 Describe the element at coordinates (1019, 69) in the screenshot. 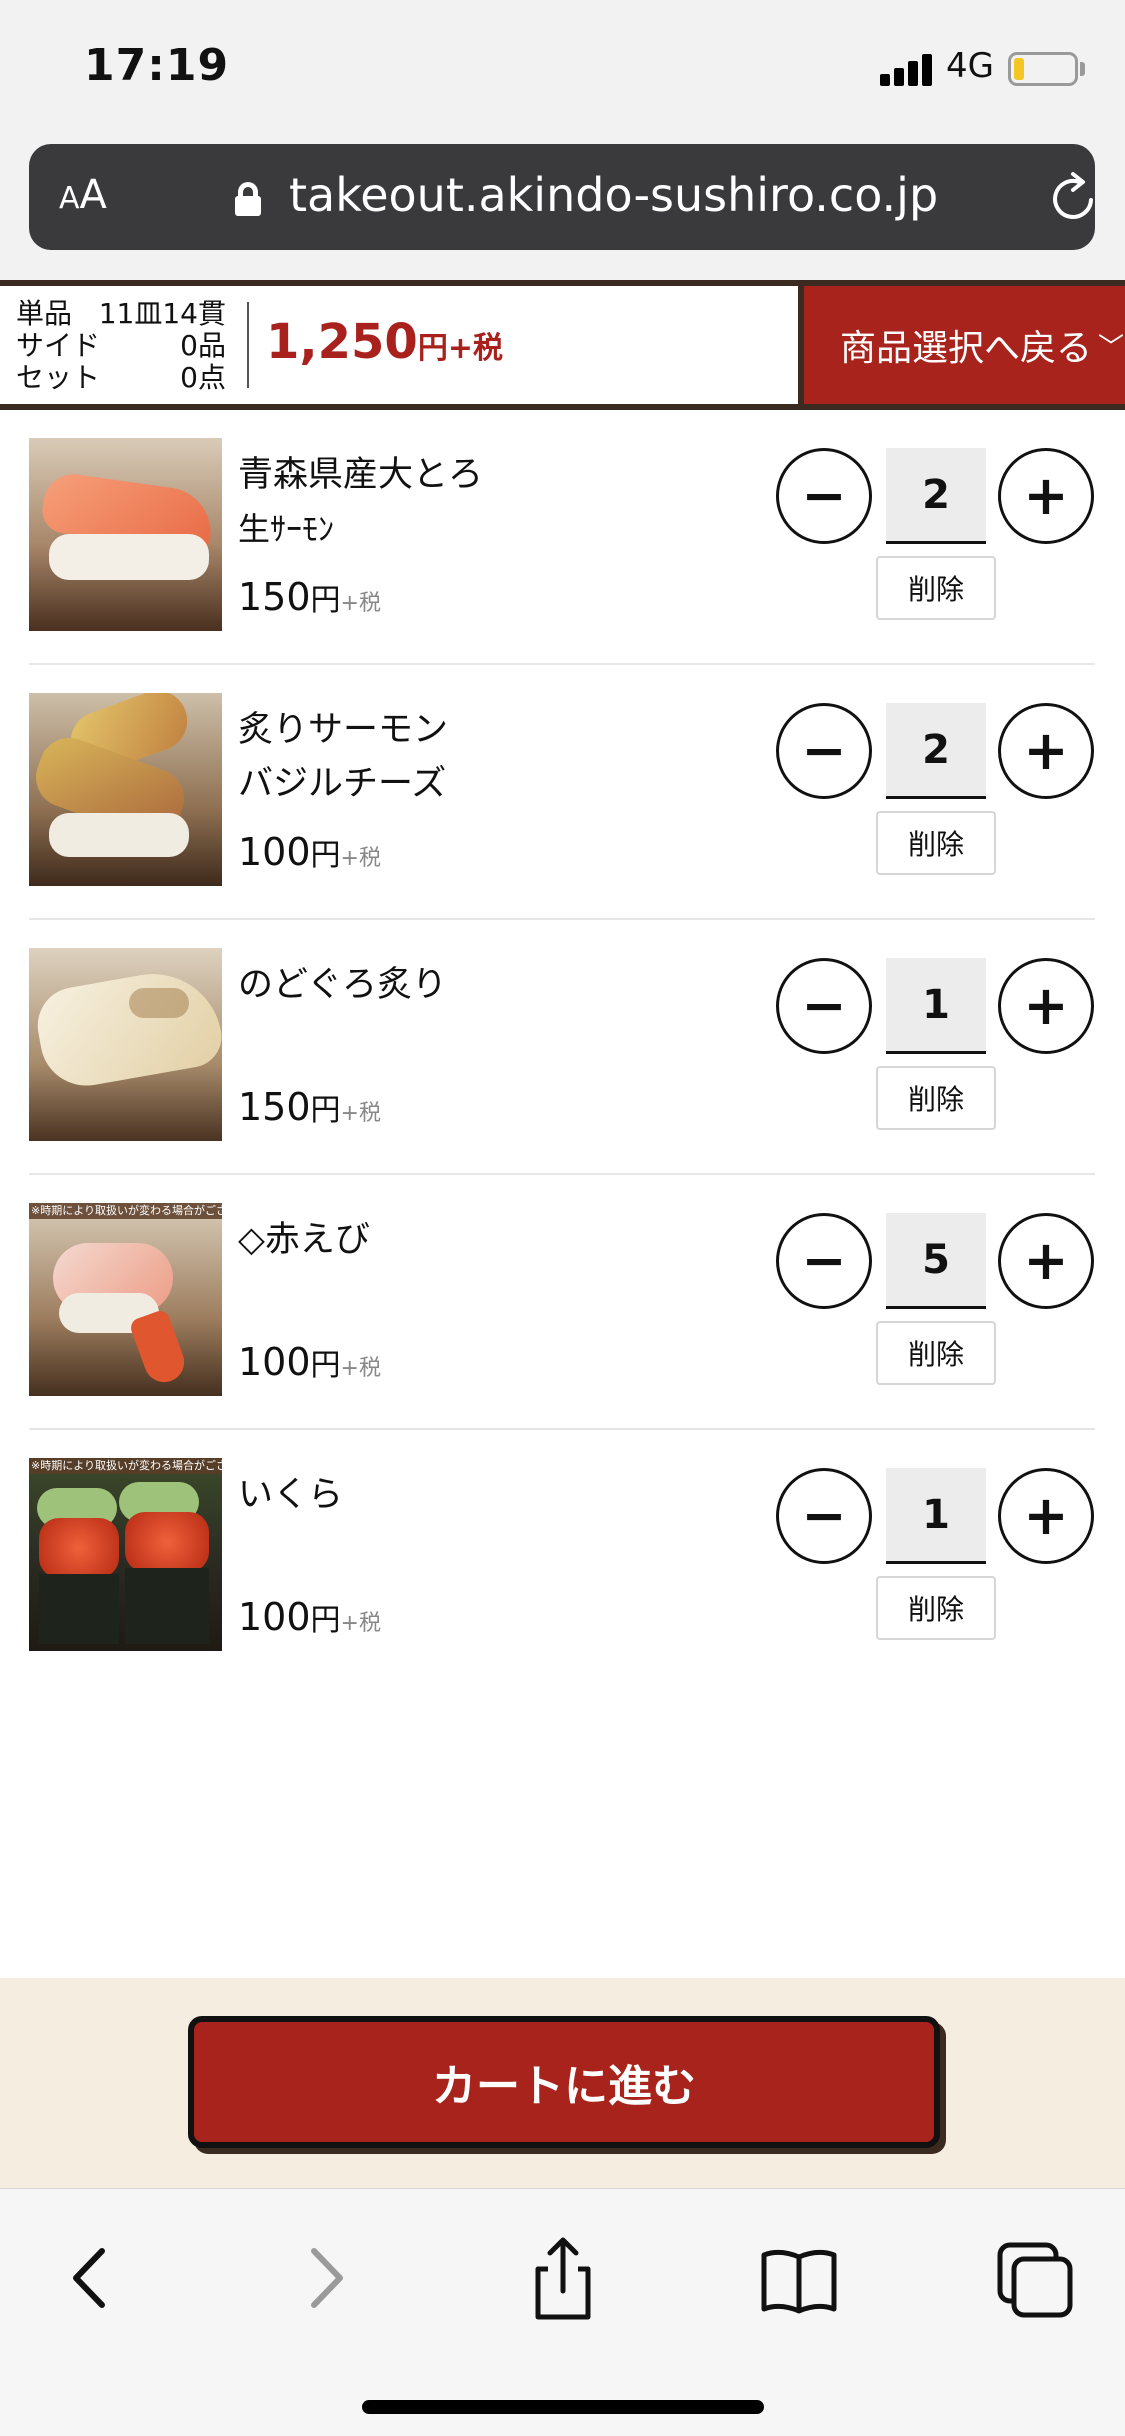

I see `battery-fill` at that location.